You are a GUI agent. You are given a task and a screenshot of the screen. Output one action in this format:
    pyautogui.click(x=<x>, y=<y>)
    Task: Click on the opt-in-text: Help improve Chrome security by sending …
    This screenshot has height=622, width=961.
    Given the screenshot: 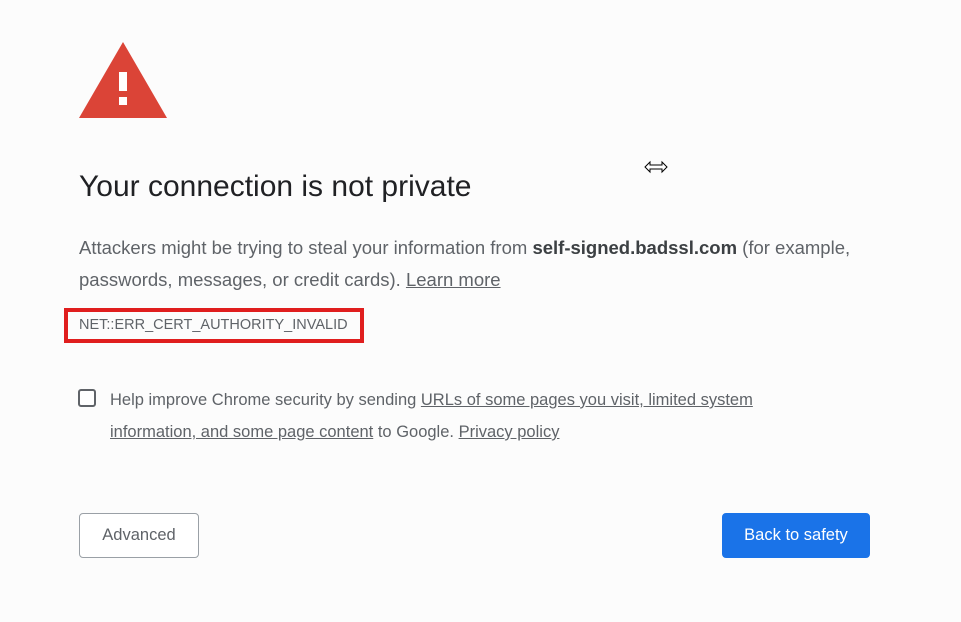 What is the action you would take?
    pyautogui.click(x=460, y=416)
    